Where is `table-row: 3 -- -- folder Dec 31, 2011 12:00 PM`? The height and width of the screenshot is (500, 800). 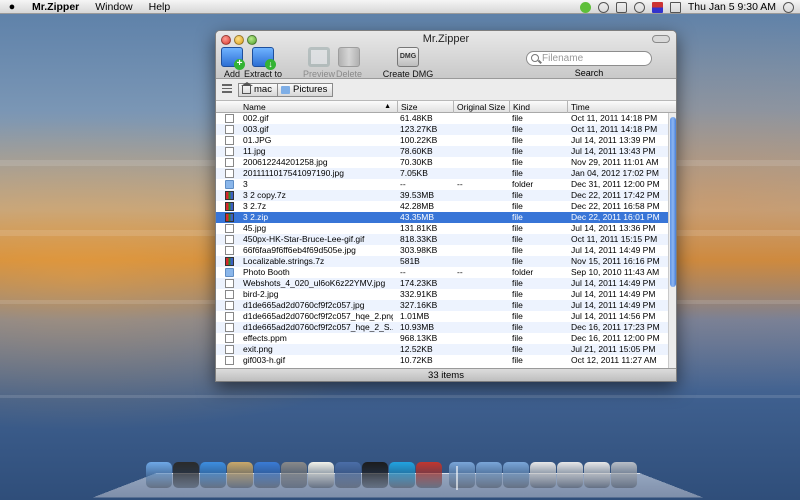
table-row: 3 -- -- folder Dec 31, 2011 12:00 PM is located at coordinates (442, 184).